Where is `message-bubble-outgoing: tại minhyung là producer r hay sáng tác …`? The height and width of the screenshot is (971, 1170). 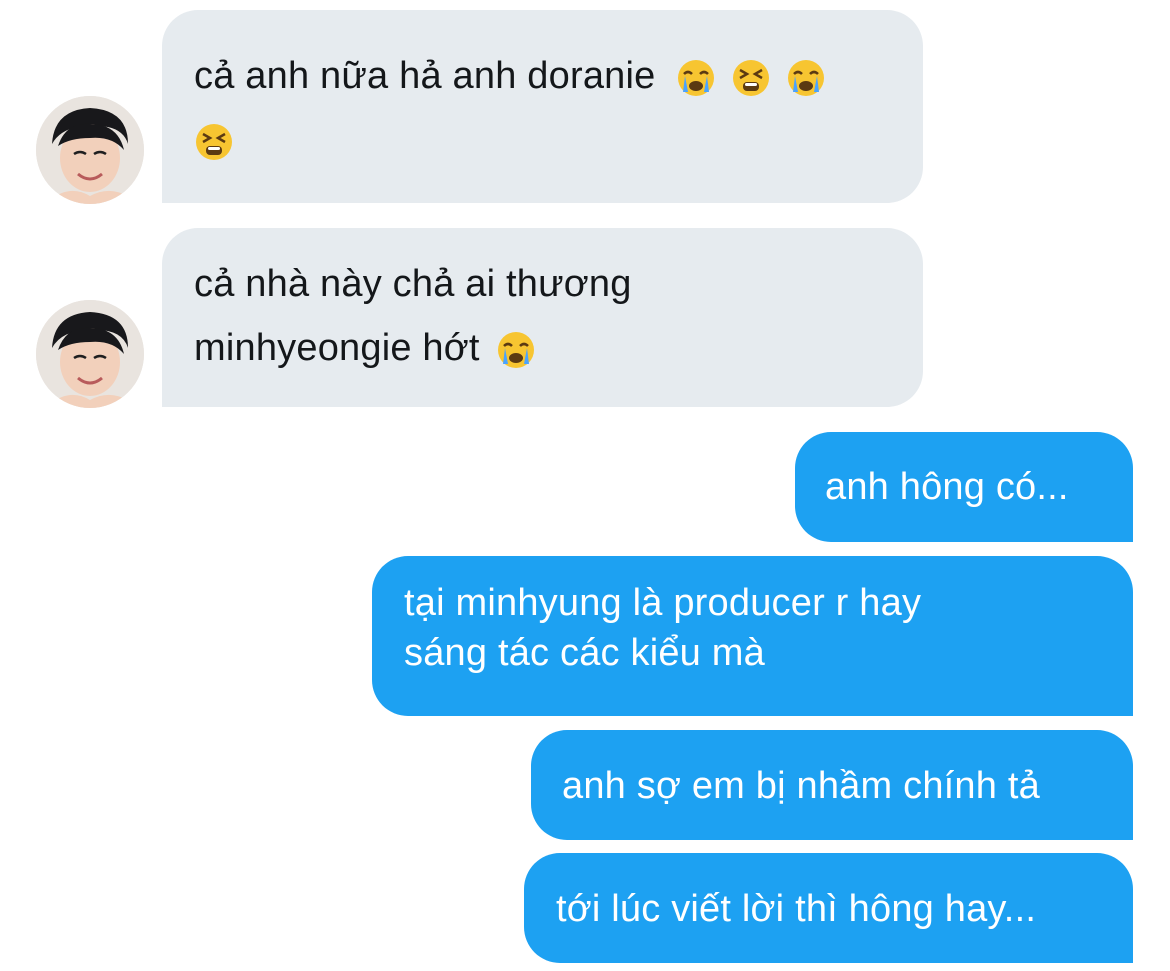 message-bubble-outgoing: tại minhyung là producer r hay sáng tác … is located at coordinates (752, 636).